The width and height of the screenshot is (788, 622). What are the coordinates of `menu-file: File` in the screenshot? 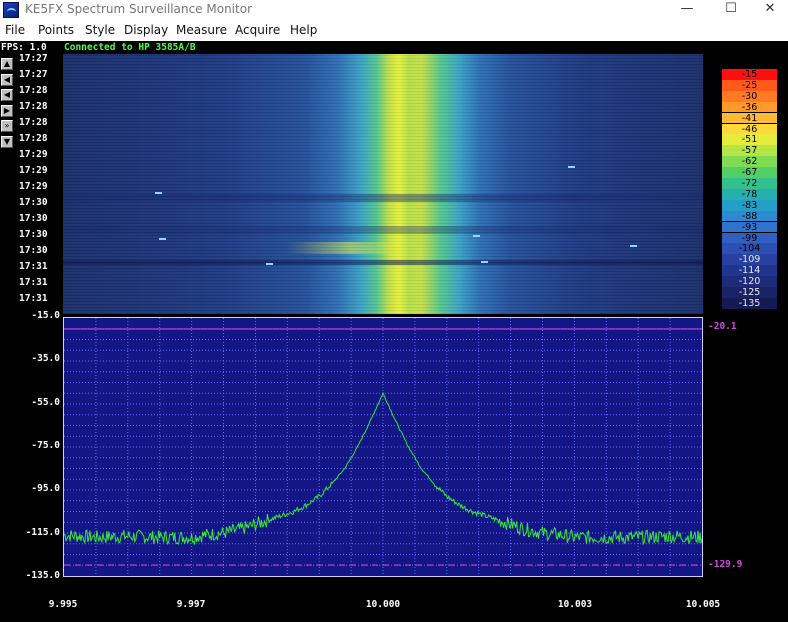 It's located at (15, 30).